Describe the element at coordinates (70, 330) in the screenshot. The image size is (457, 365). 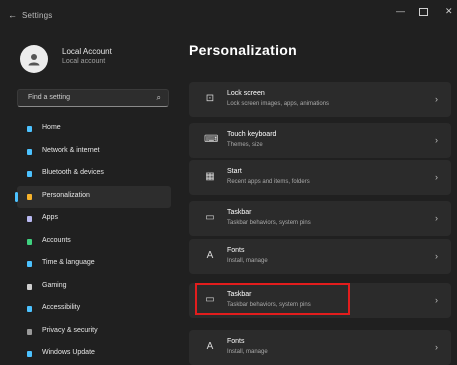
I see `sidebar-item-label: Privacy & security` at that location.